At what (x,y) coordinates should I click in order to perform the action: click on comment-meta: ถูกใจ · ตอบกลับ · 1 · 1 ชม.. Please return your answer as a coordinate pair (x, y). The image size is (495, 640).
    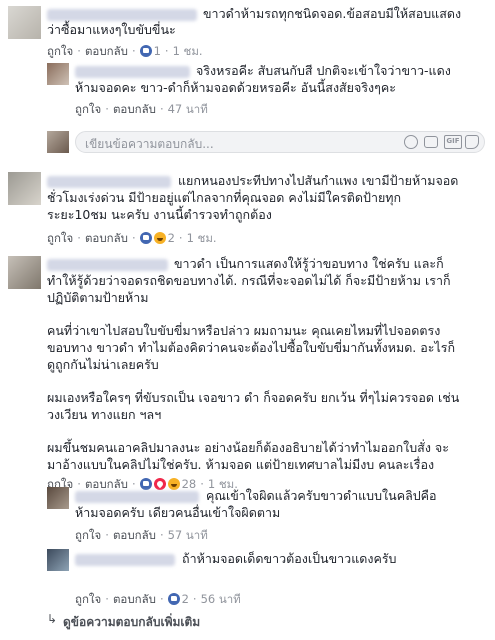
    Looking at the image, I should click on (125, 51).